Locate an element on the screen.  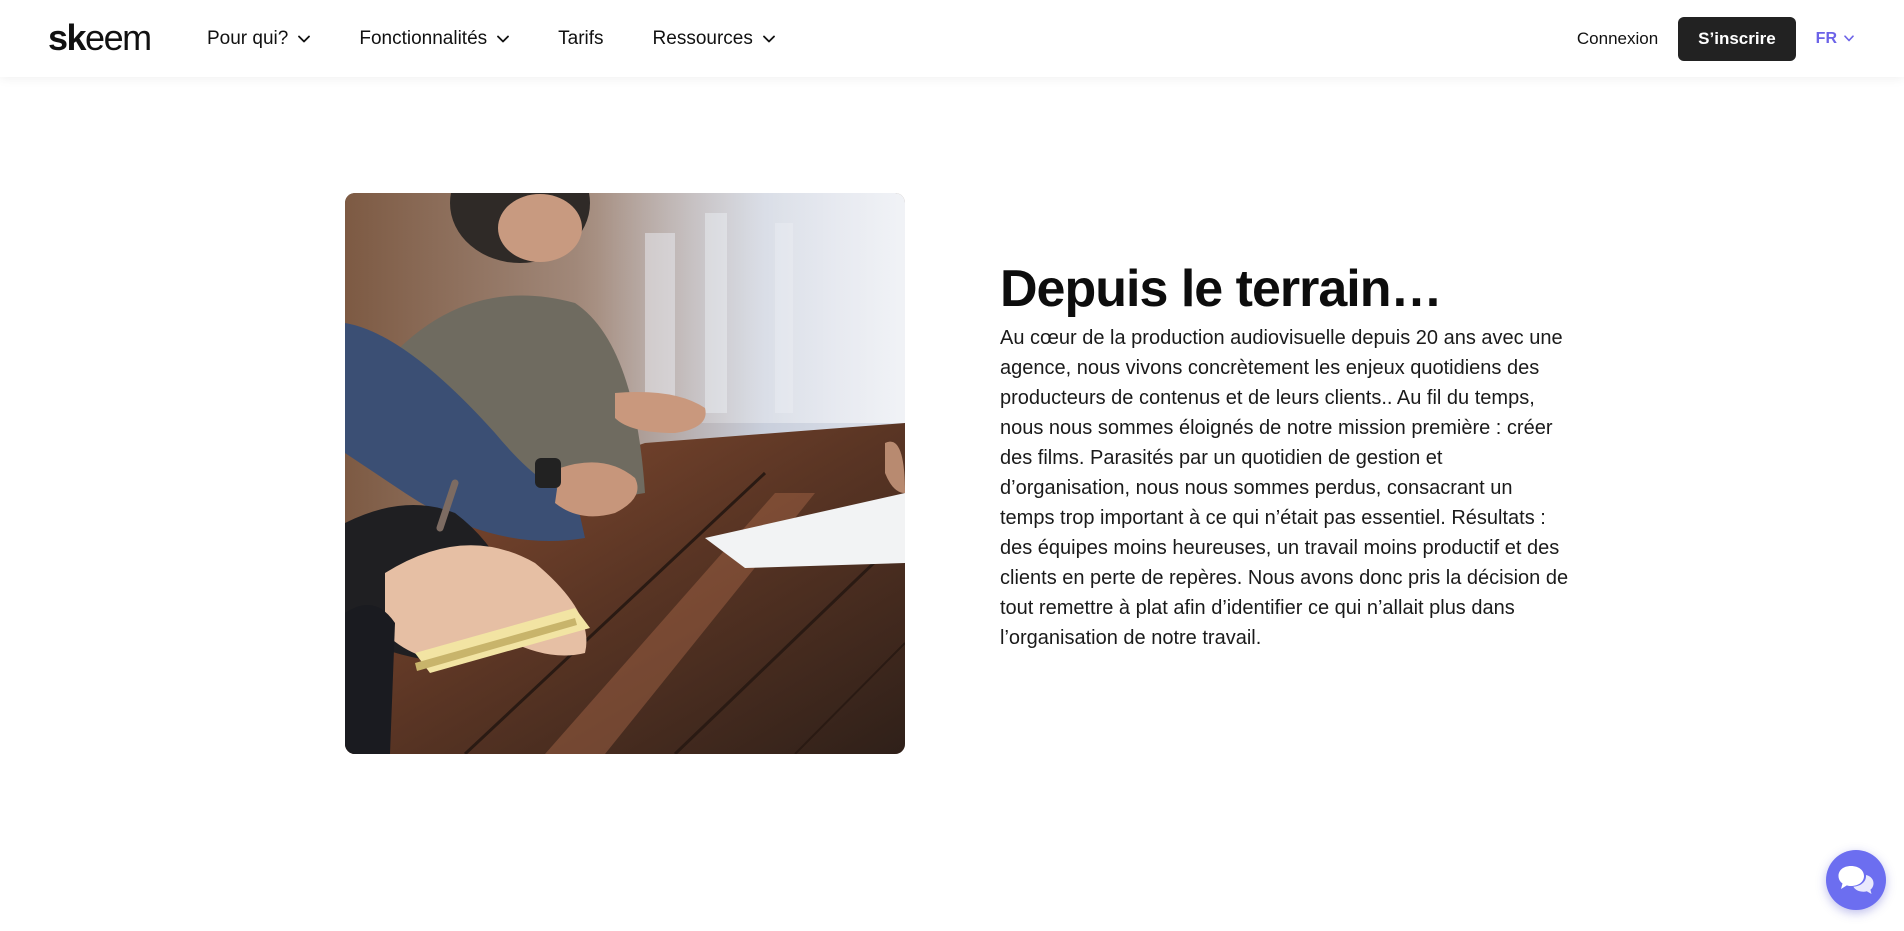
chat-button is located at coordinates (1856, 880).